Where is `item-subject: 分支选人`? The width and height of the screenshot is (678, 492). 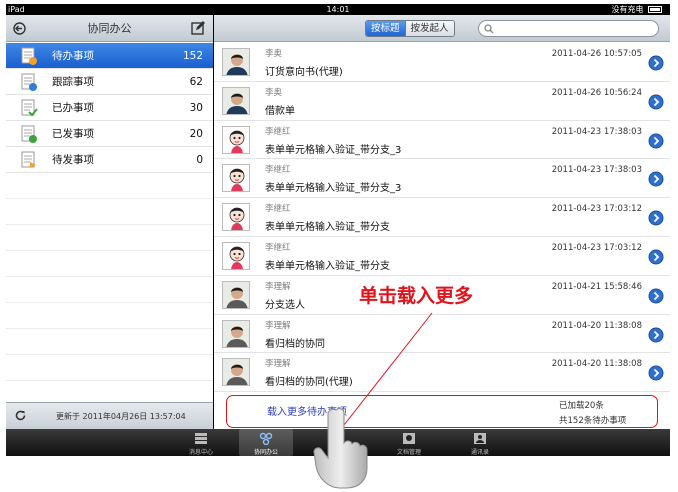 item-subject: 分支选人 is located at coordinates (285, 305).